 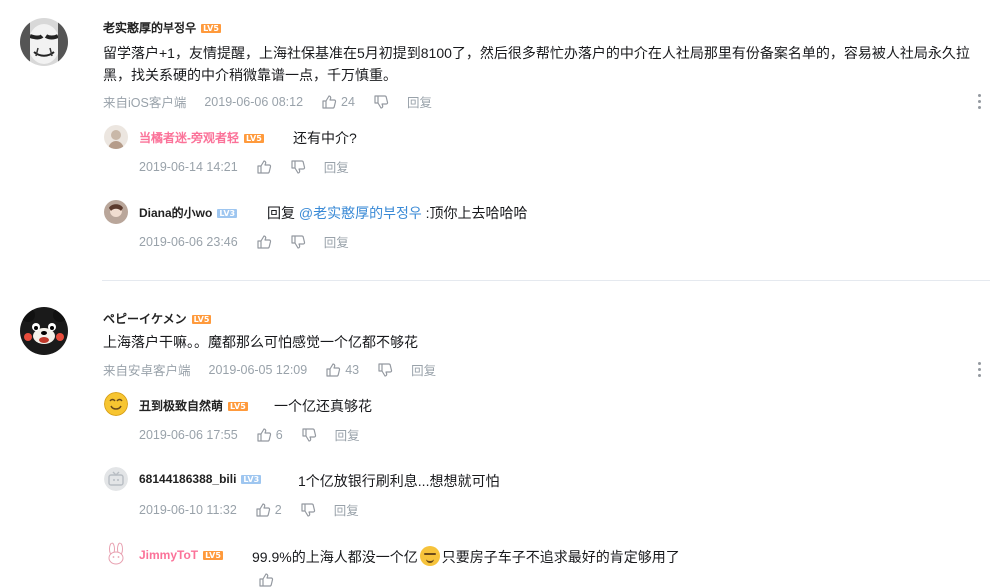 What do you see at coordinates (278, 509) in the screenshot?
I see `like-count: 2` at bounding box center [278, 509].